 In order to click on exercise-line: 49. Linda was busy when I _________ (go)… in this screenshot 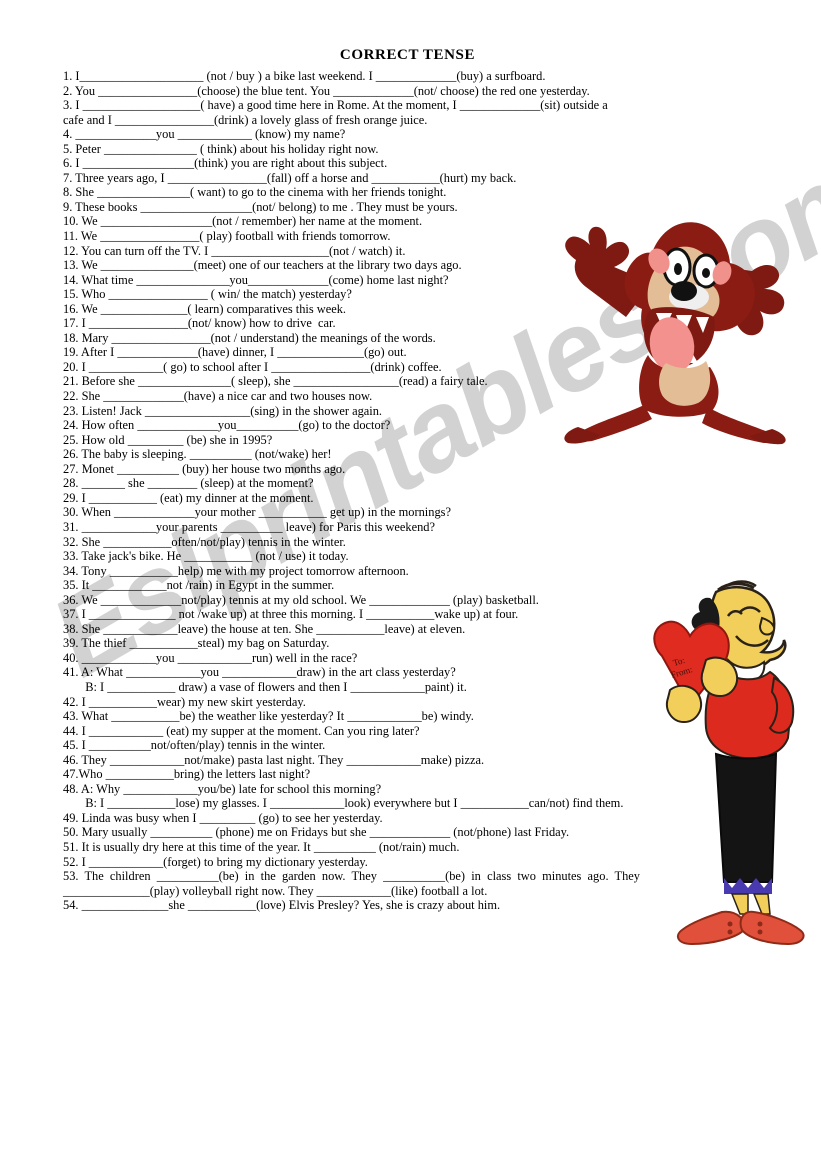, I will do `click(223, 817)`.